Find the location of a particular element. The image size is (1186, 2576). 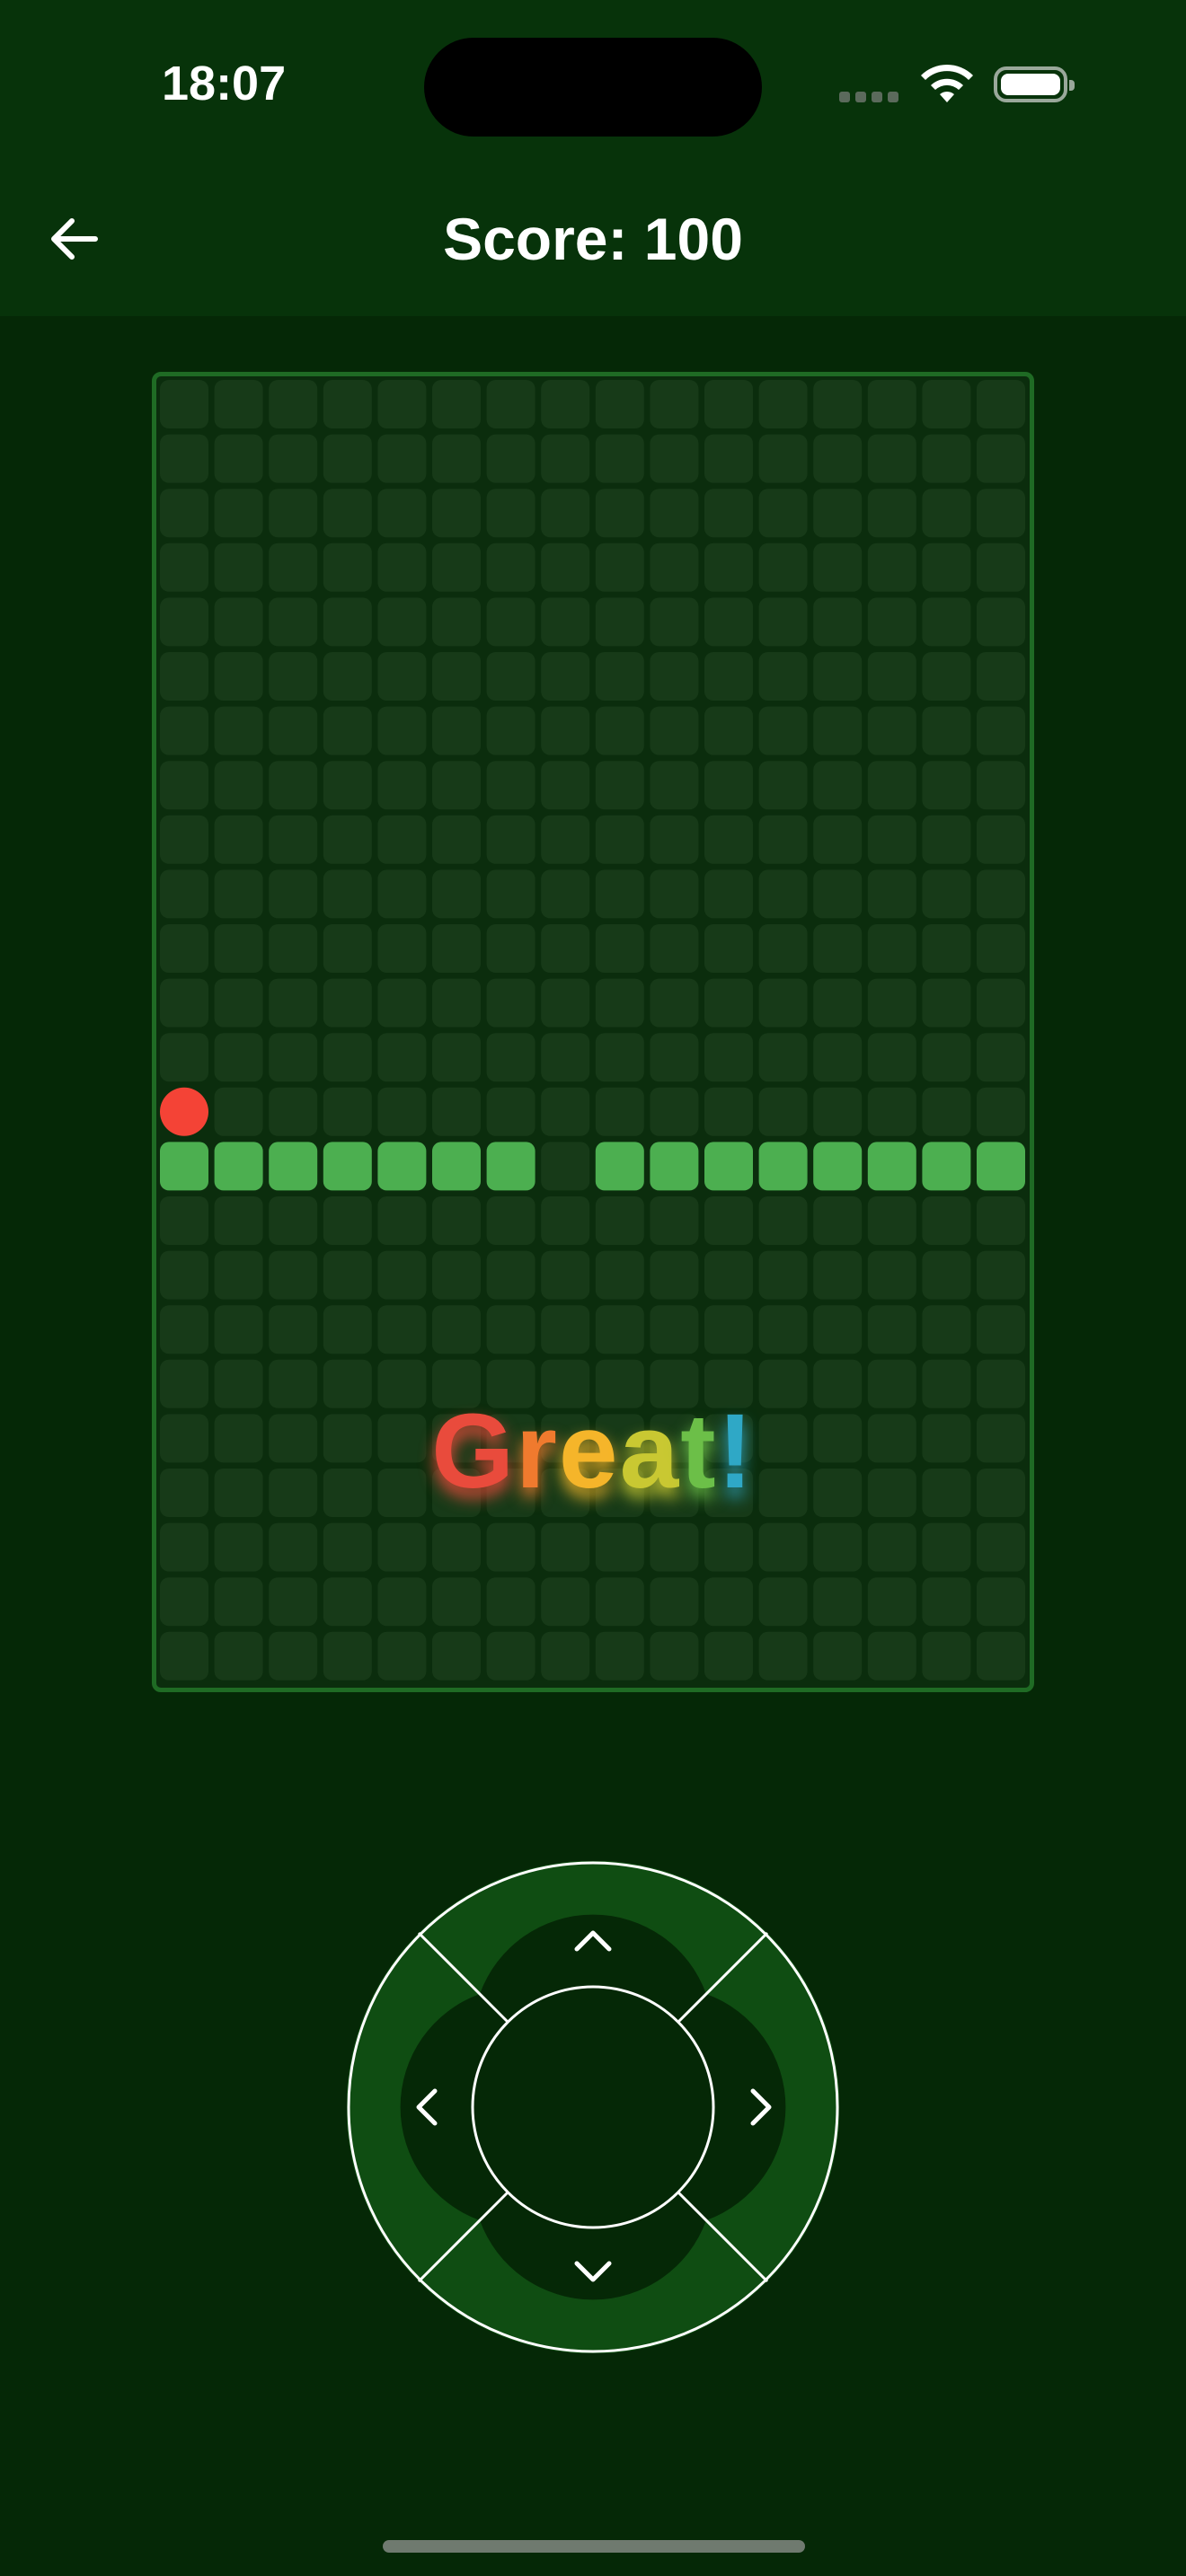

great-letter: e is located at coordinates (589, 1451).